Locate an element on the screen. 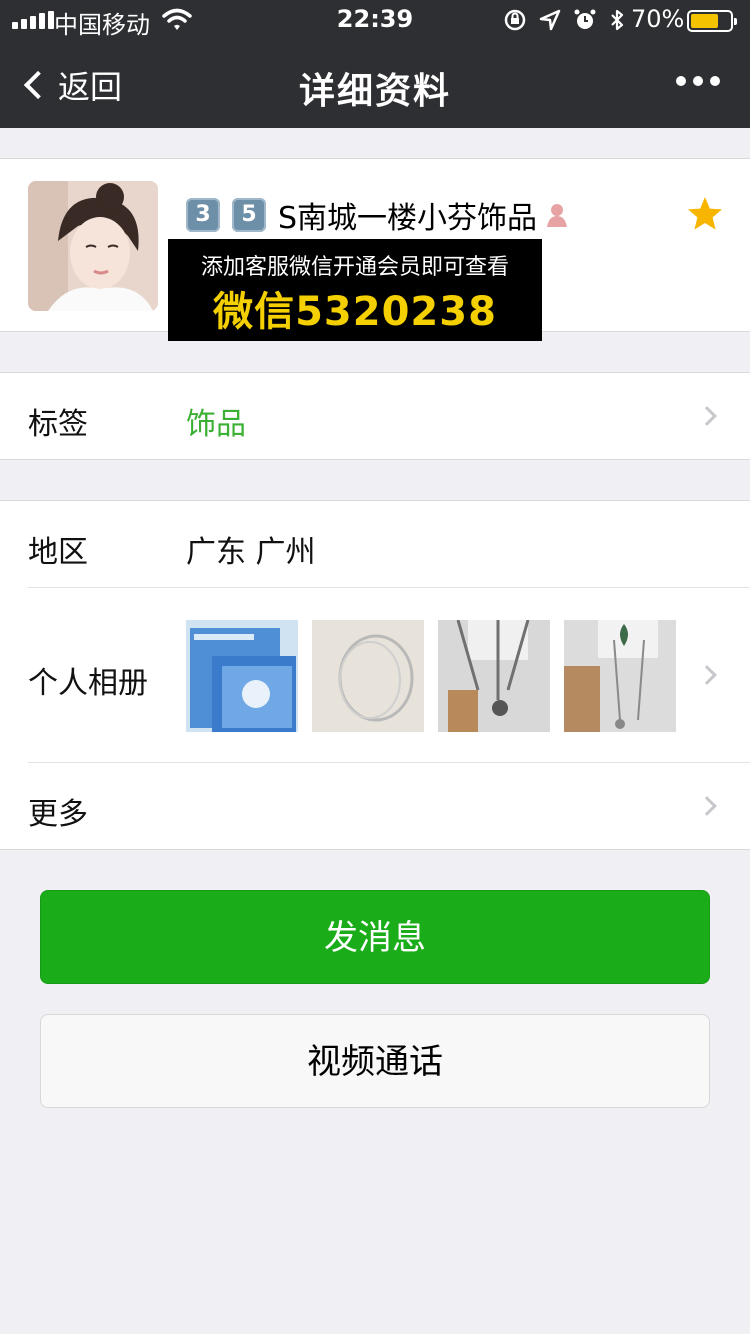 The image size is (750, 1334). contact-name-row: 3 5 S南城一楼小芬饰品 is located at coordinates (377, 215).